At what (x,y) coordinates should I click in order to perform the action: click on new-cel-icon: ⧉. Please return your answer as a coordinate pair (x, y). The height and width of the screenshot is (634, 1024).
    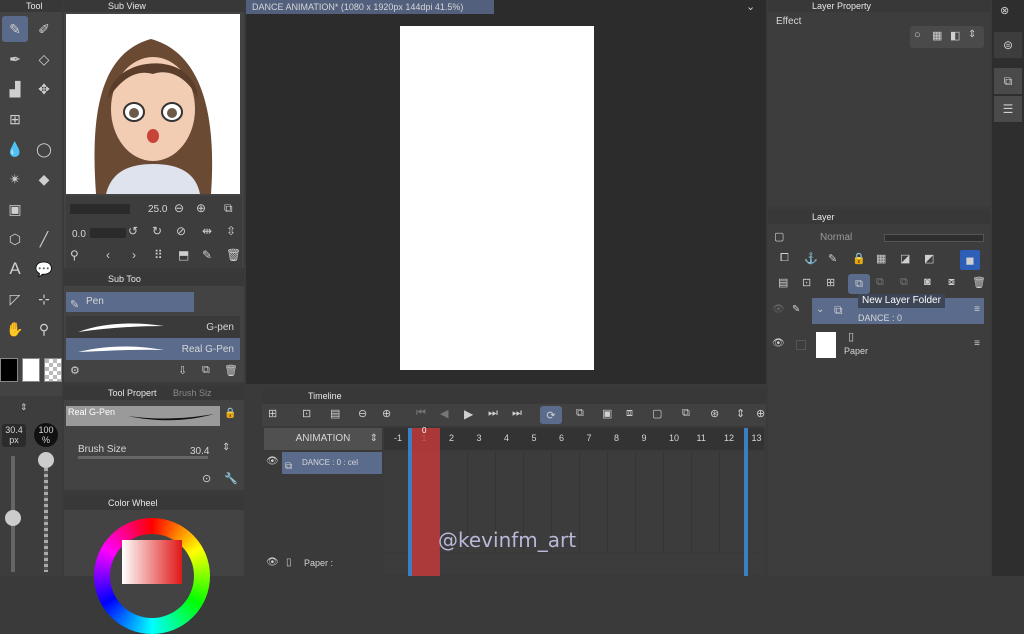
    Looking at the image, I should click on (580, 413).